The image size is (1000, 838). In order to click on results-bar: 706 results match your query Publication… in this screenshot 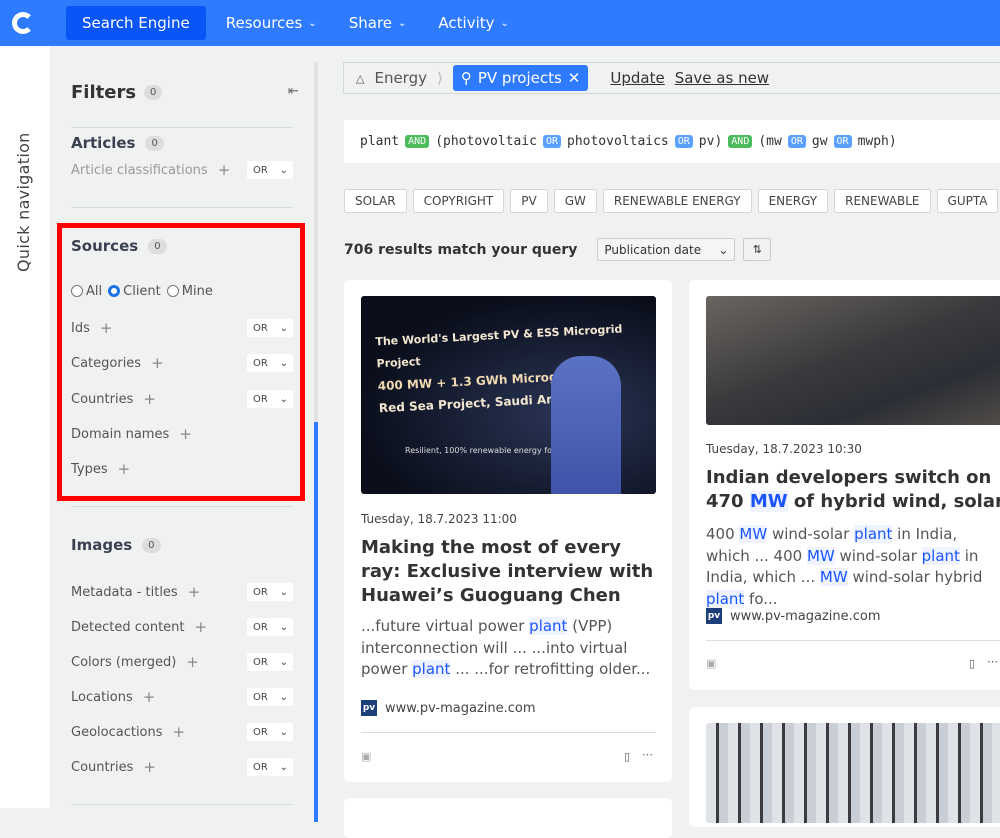, I will do `click(558, 249)`.